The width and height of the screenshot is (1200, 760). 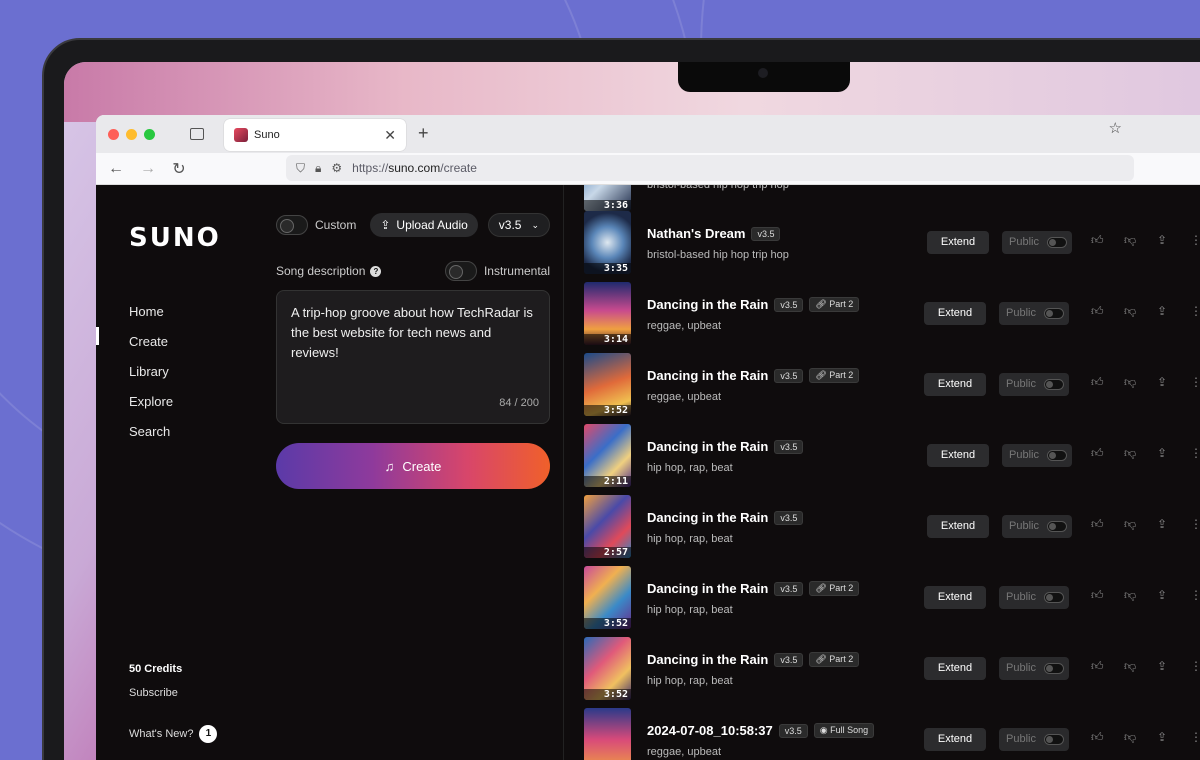 I want to click on lock-icon: 🔒︎, so click(x=318, y=168).